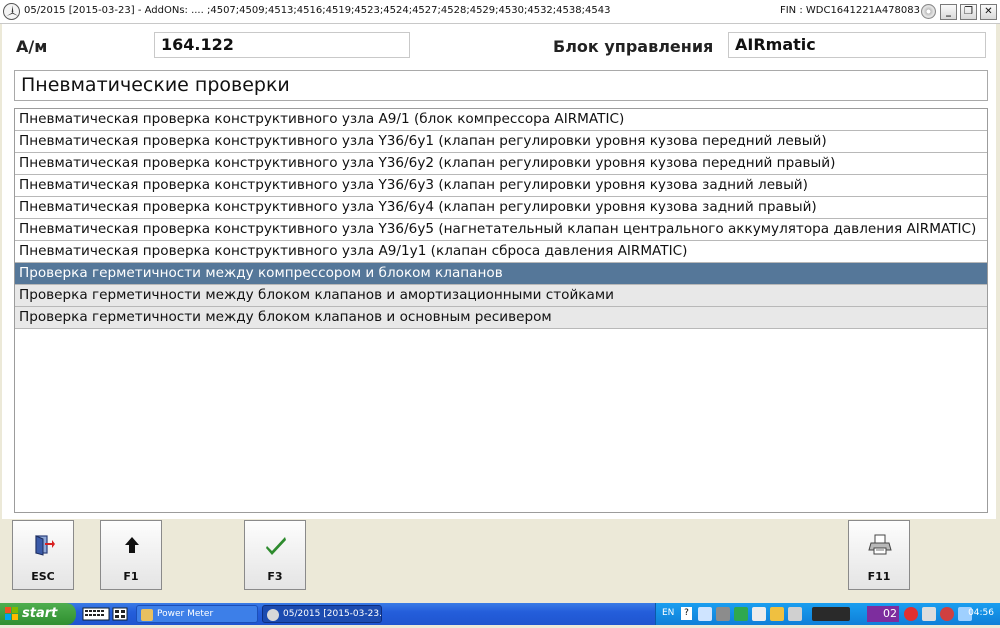 The height and width of the screenshot is (628, 1000). I want to click on f1-button: F1, so click(131, 555).